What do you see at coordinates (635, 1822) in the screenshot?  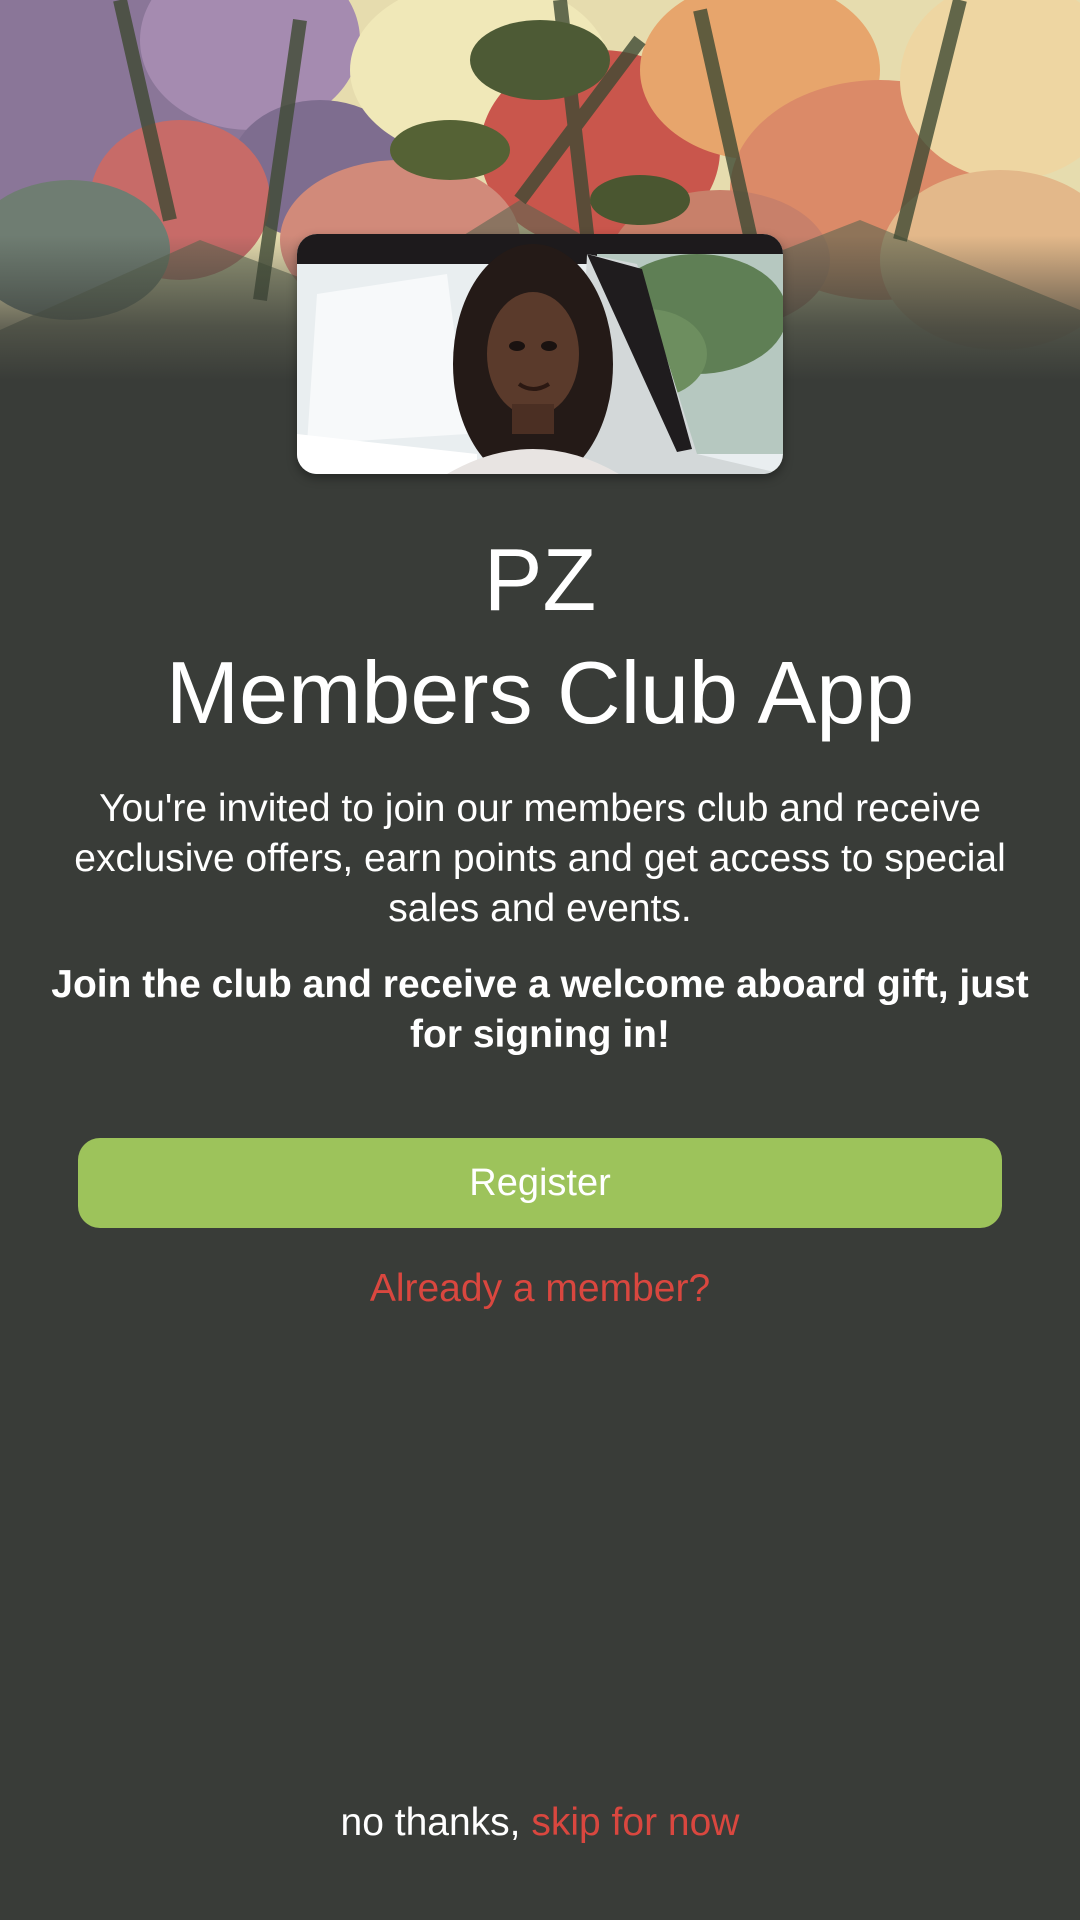 I see `skip-for-now-link: skip for now` at bounding box center [635, 1822].